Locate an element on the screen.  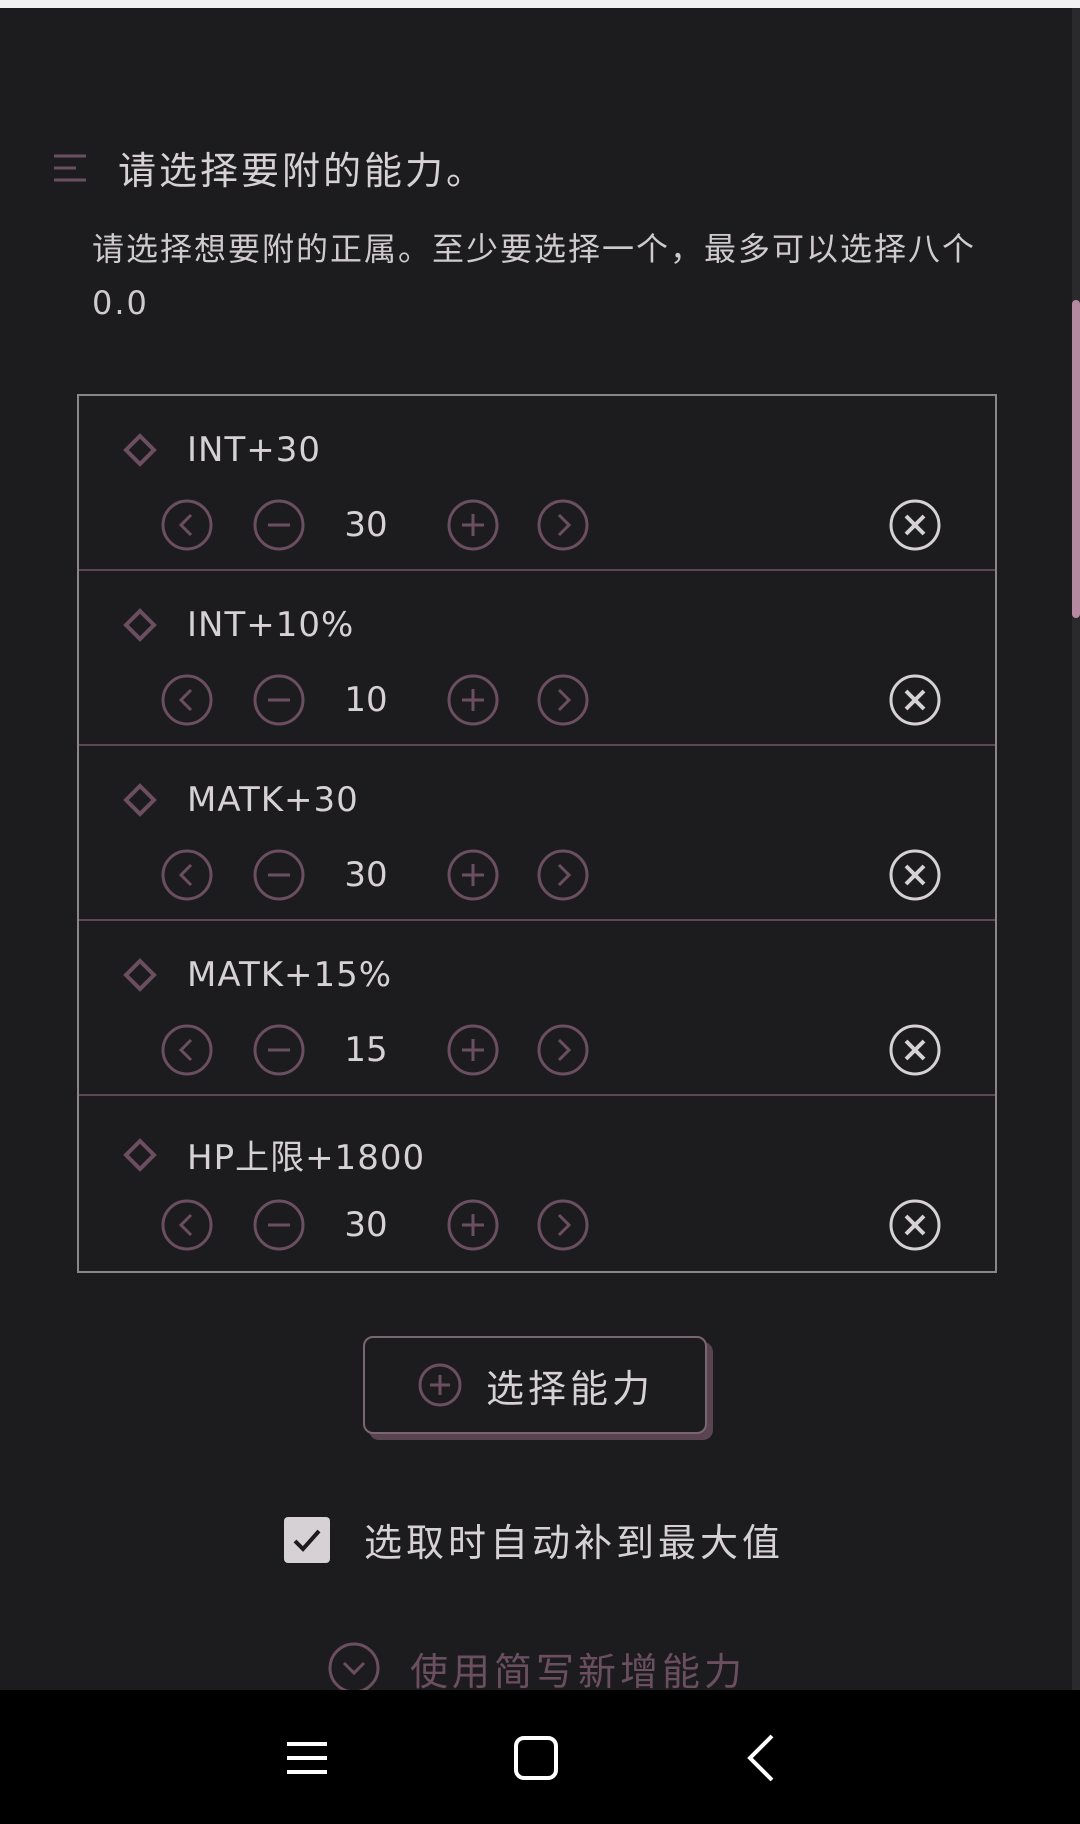
checkbox is located at coordinates (307, 1539).